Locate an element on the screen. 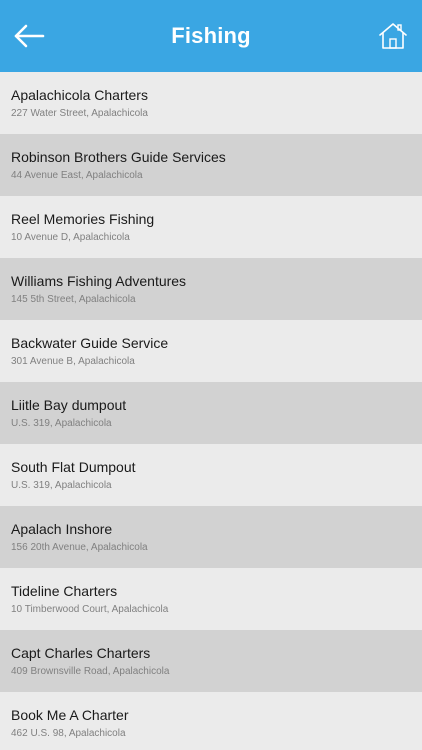  back-button is located at coordinates (30, 36).